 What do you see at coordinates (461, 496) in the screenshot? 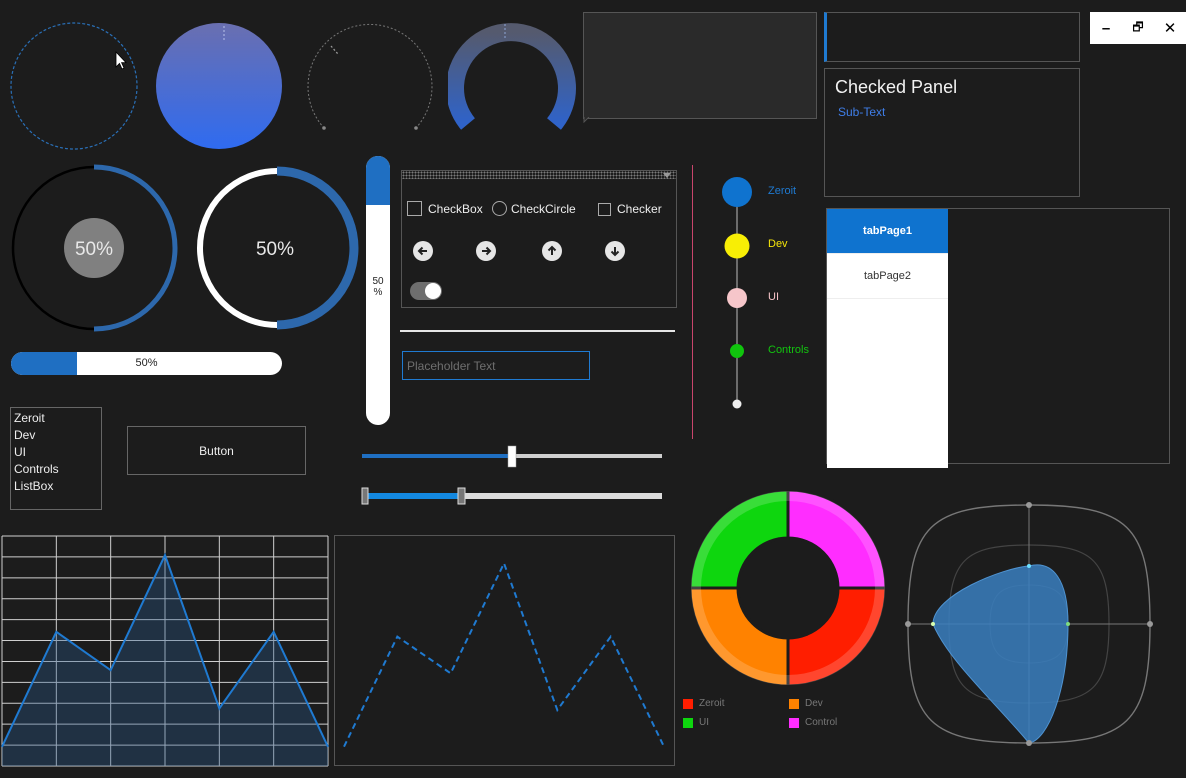
I see `range-slider-end-thumb` at bounding box center [461, 496].